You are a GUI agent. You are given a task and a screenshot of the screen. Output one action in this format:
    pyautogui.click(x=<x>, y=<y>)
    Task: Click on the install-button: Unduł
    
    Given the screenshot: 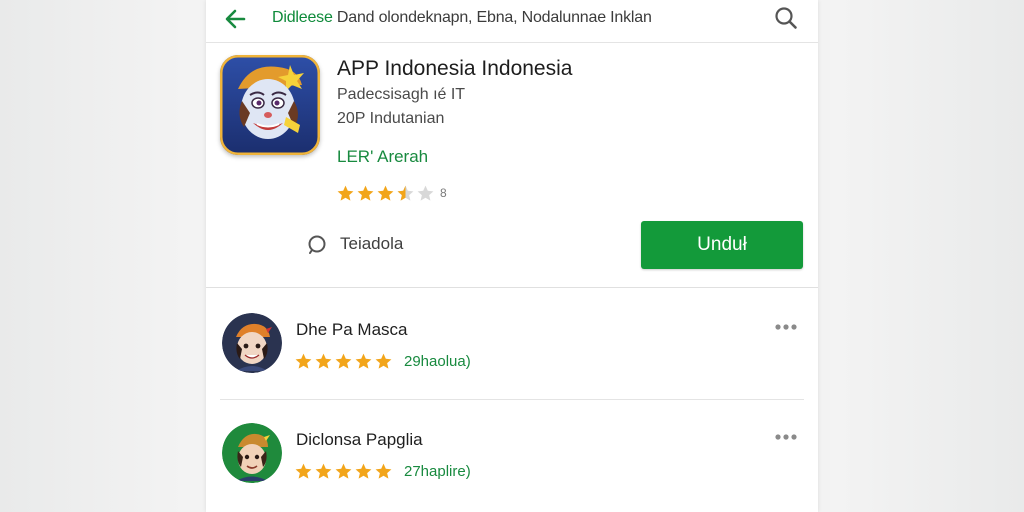 What is the action you would take?
    pyautogui.click(x=722, y=245)
    